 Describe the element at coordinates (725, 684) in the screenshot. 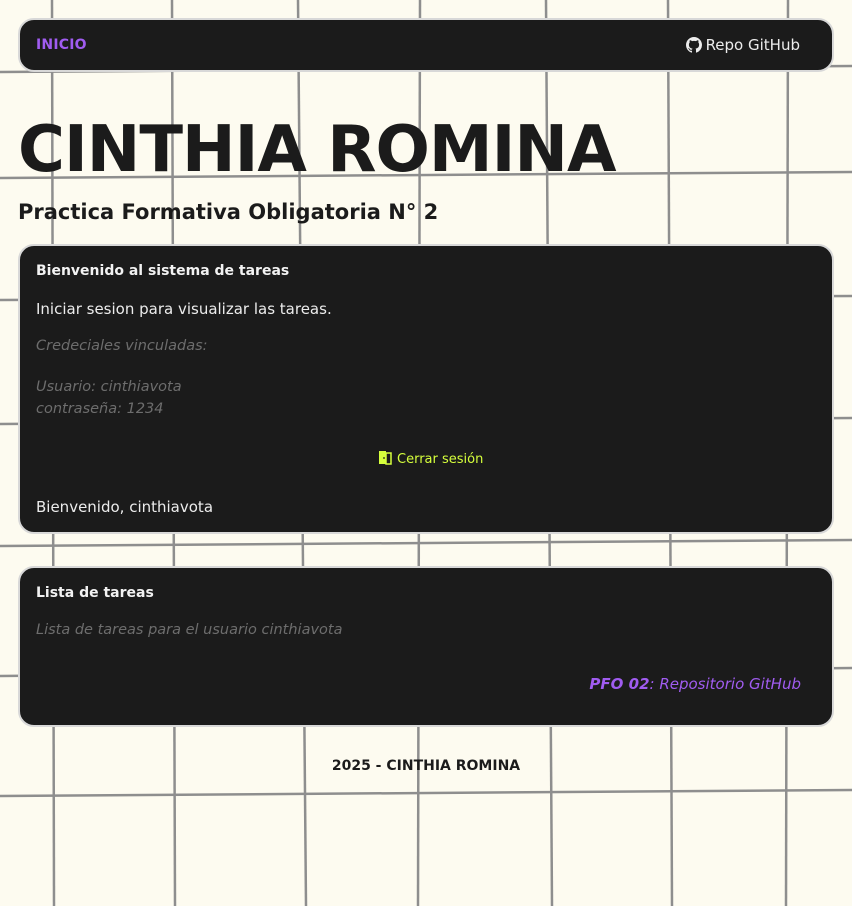

I see `pfo-repo-link-label: : Repositorio GitHub` at that location.